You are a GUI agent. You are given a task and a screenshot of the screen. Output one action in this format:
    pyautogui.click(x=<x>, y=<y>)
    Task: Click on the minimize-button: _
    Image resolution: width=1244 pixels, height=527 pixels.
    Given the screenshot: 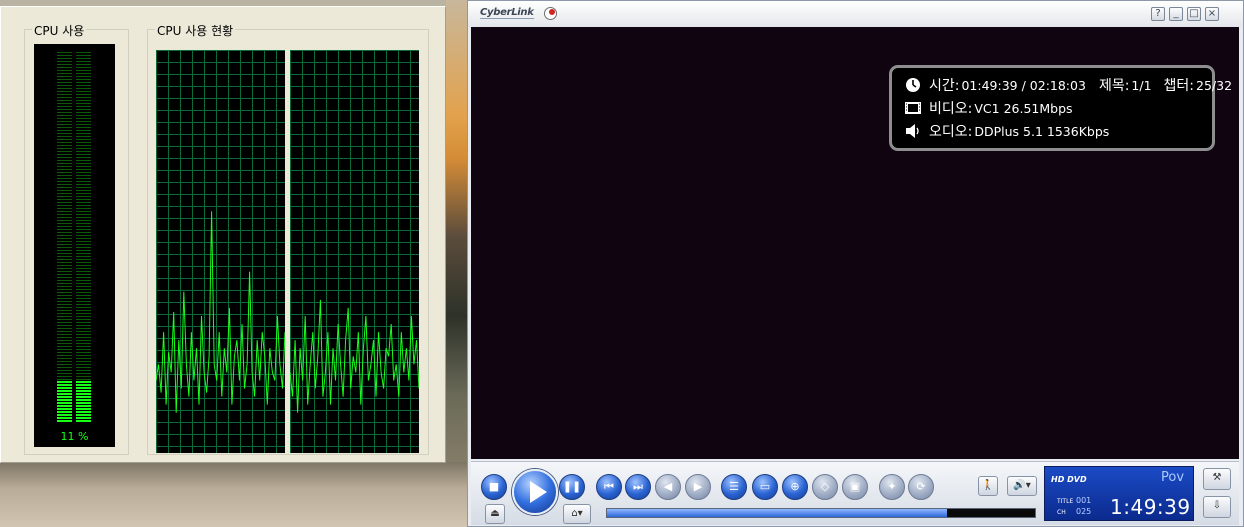 What is the action you would take?
    pyautogui.click(x=1176, y=14)
    